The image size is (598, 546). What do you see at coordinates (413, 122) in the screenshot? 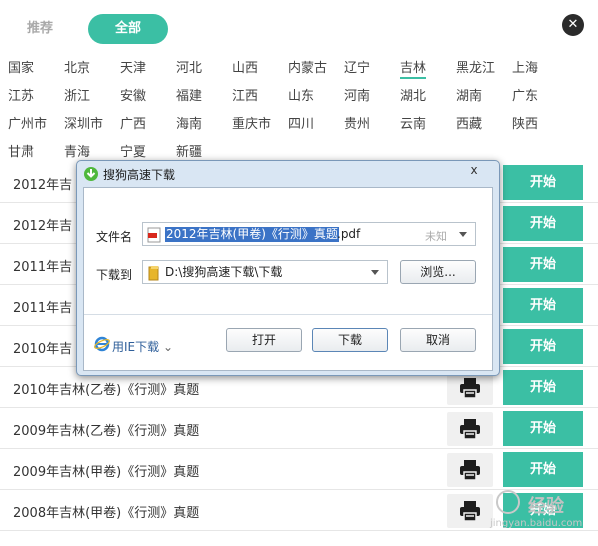
I see `province-item: 云南` at bounding box center [413, 122].